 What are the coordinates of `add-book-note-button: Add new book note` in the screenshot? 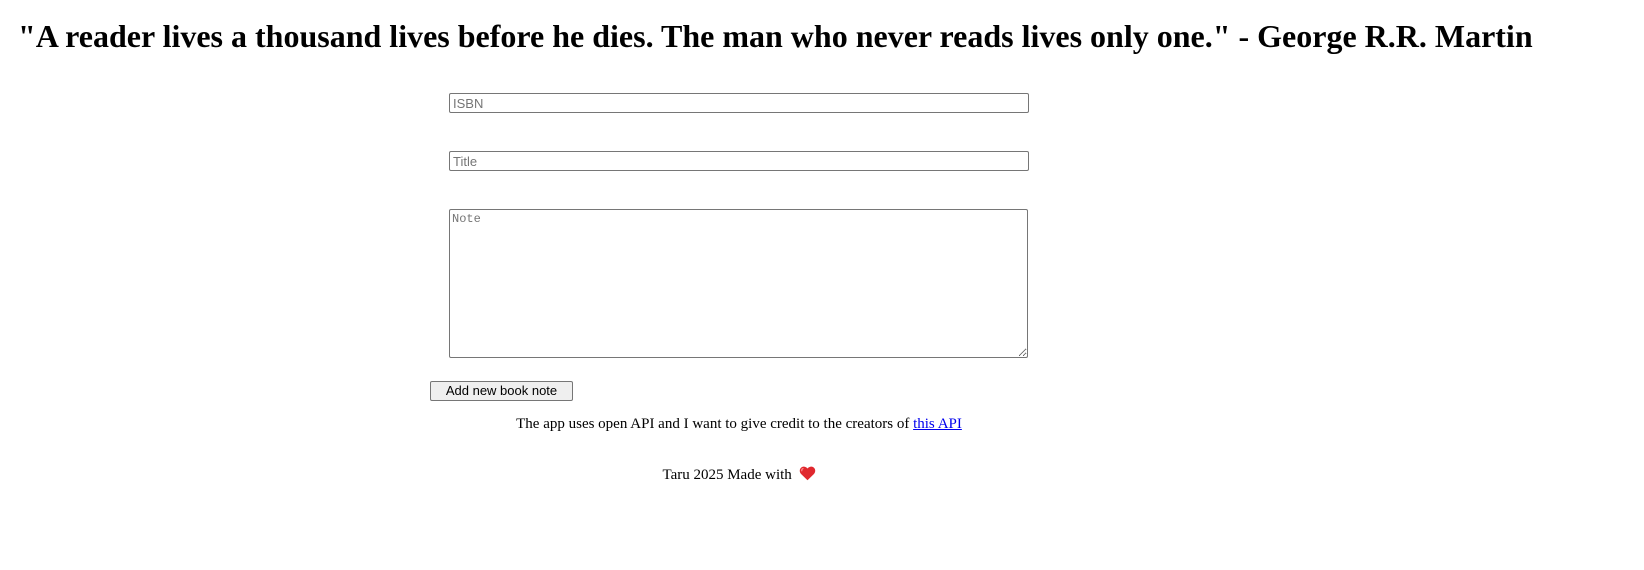 It's located at (501, 391).